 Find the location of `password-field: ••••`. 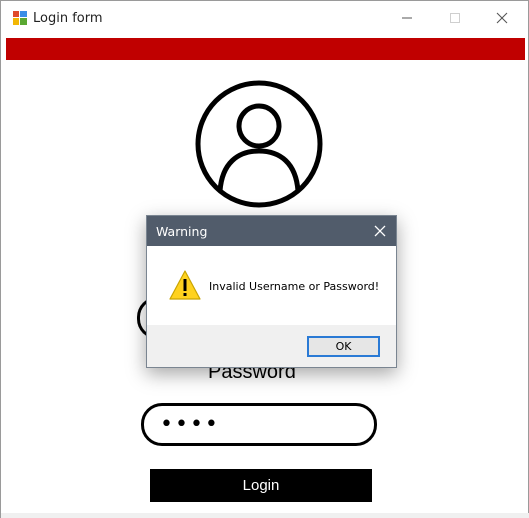

password-field: •••• is located at coordinates (259, 424).